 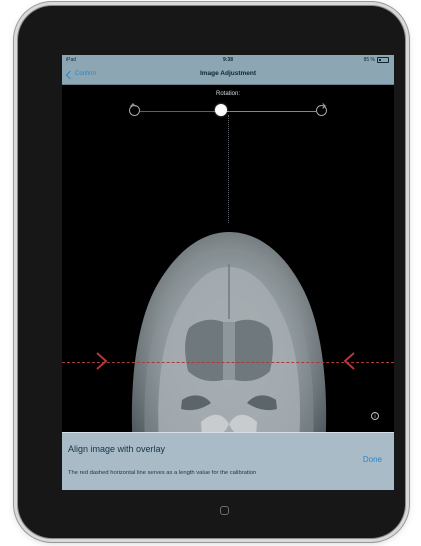 I want to click on rotation-label: Rotation:, so click(x=227, y=94).